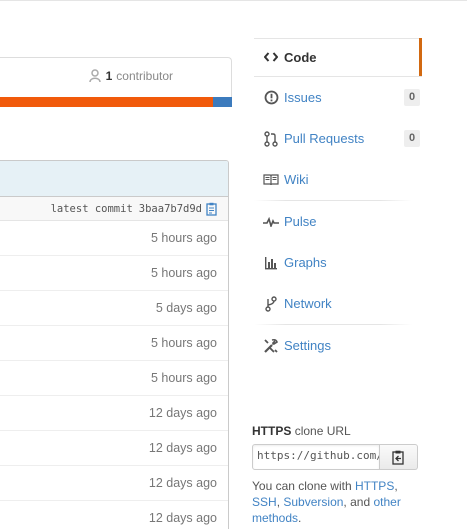 The height and width of the screenshot is (529, 467). What do you see at coordinates (338, 179) in the screenshot?
I see `nav-item-wiki: Wiki` at bounding box center [338, 179].